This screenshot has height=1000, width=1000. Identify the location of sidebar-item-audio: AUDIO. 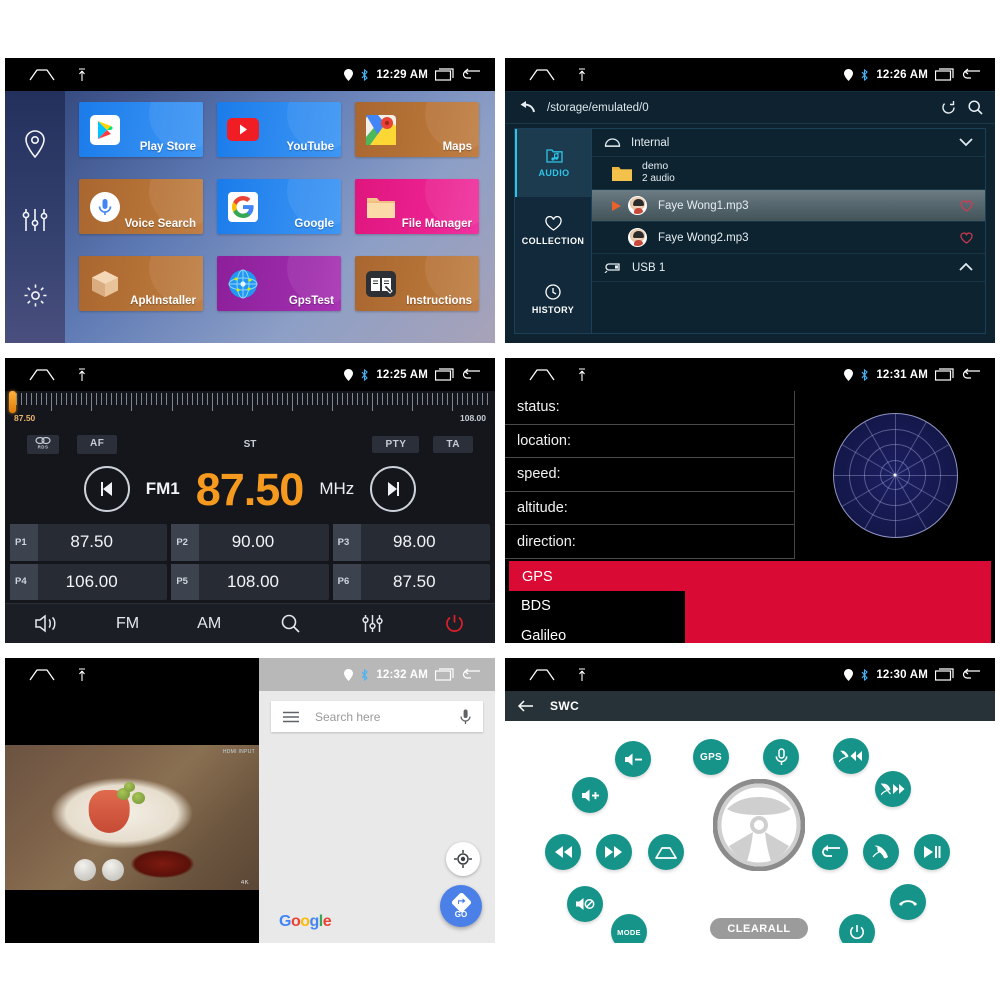
(553, 163).